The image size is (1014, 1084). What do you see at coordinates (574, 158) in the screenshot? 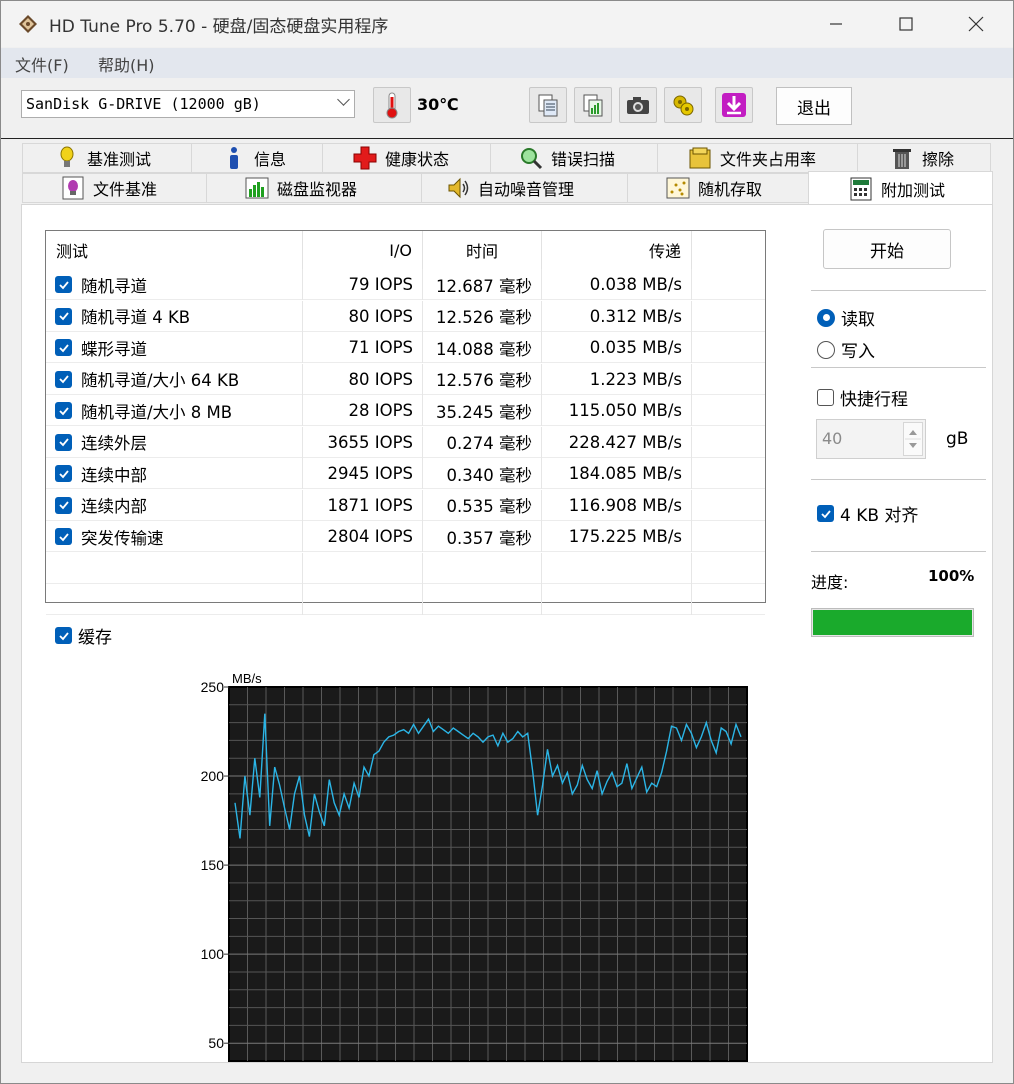
I see `tab-error-scan: 错误扫描` at bounding box center [574, 158].